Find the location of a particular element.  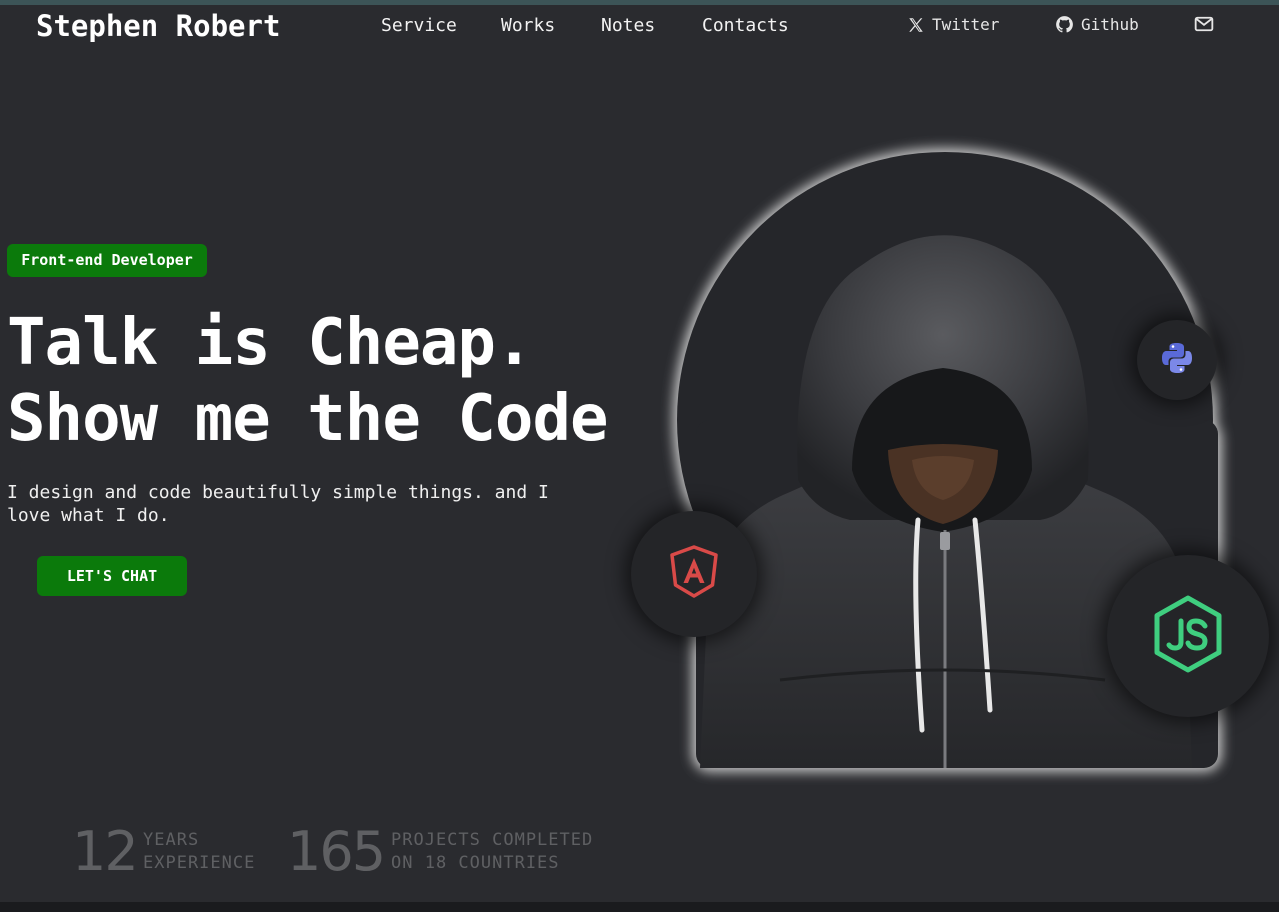

envelope-icon is located at coordinates (1204, 24).